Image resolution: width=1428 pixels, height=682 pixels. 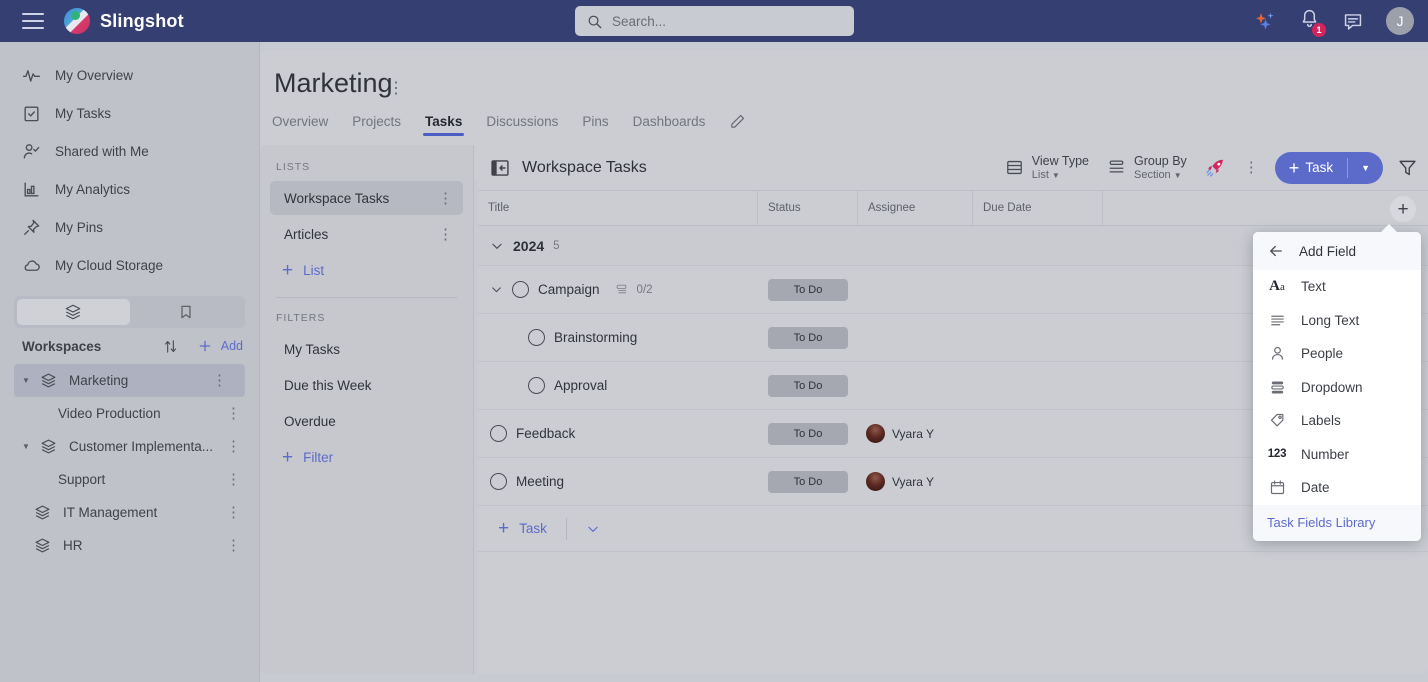 What do you see at coordinates (1353, 21) in the screenshot?
I see `chat-icon` at bounding box center [1353, 21].